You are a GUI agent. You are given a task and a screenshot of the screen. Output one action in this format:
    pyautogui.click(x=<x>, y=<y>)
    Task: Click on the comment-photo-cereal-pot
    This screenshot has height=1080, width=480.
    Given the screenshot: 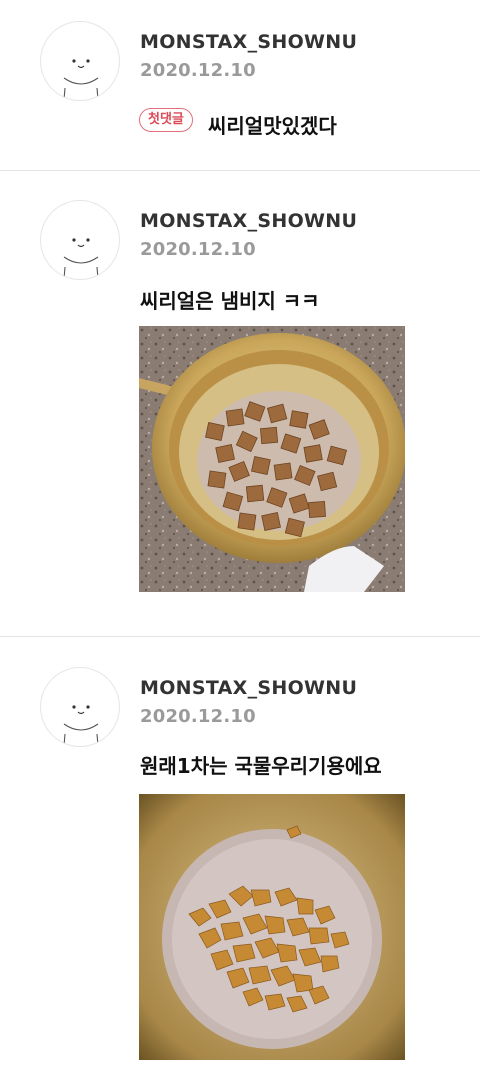 What is the action you would take?
    pyautogui.click(x=272, y=459)
    